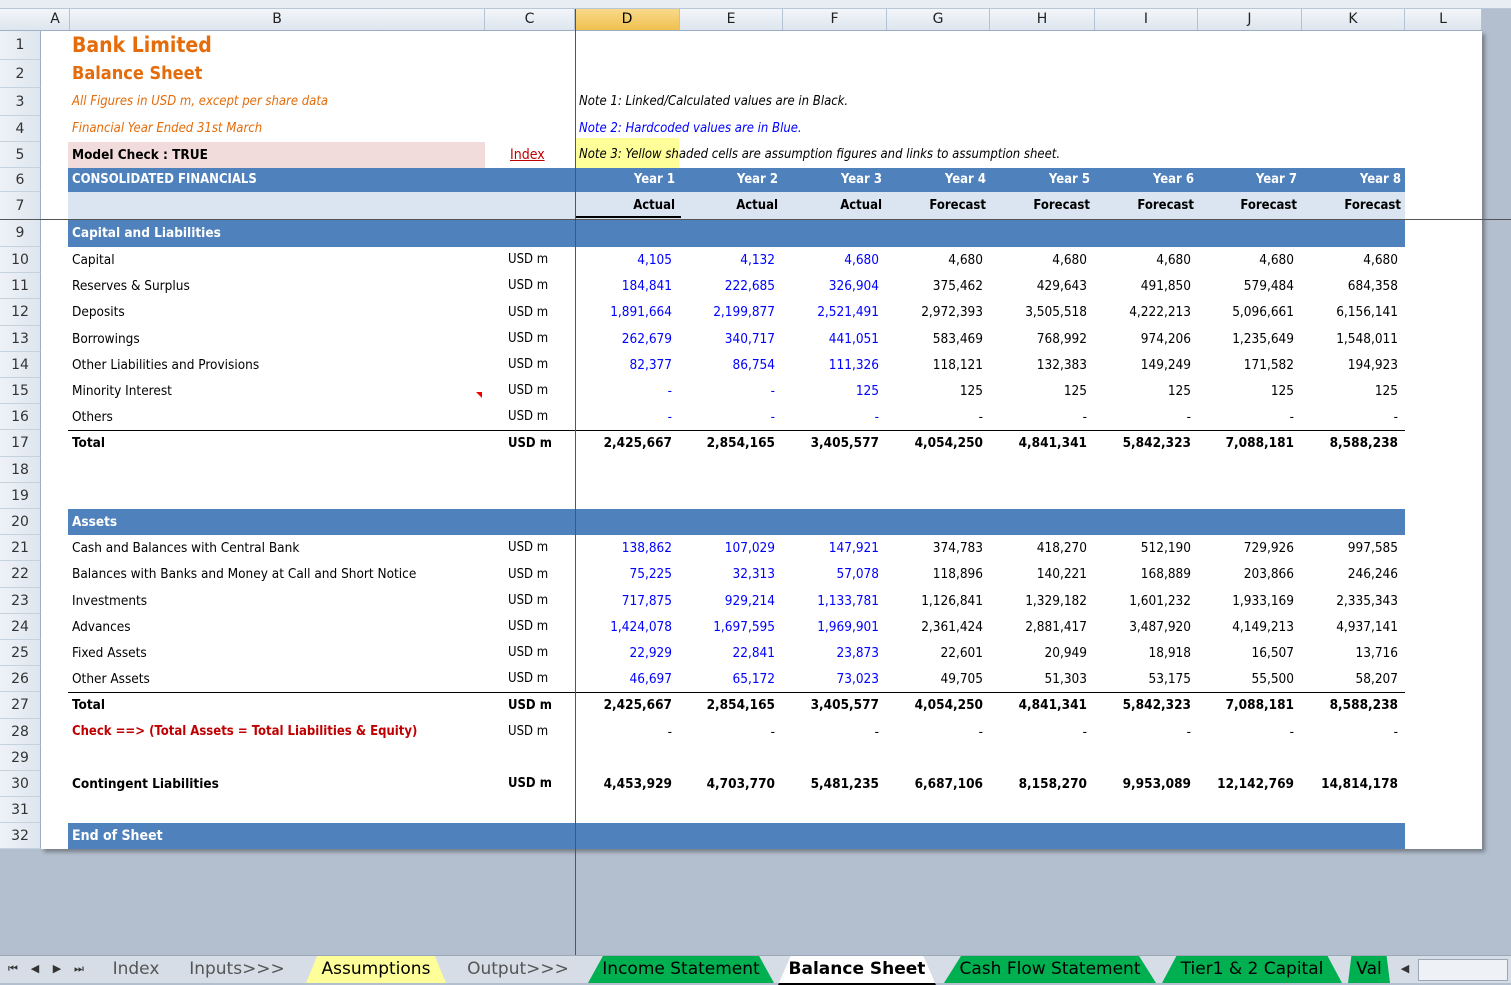 The width and height of the screenshot is (1511, 985). I want to click on line-item-value: 1,548,011, so click(1350, 339).